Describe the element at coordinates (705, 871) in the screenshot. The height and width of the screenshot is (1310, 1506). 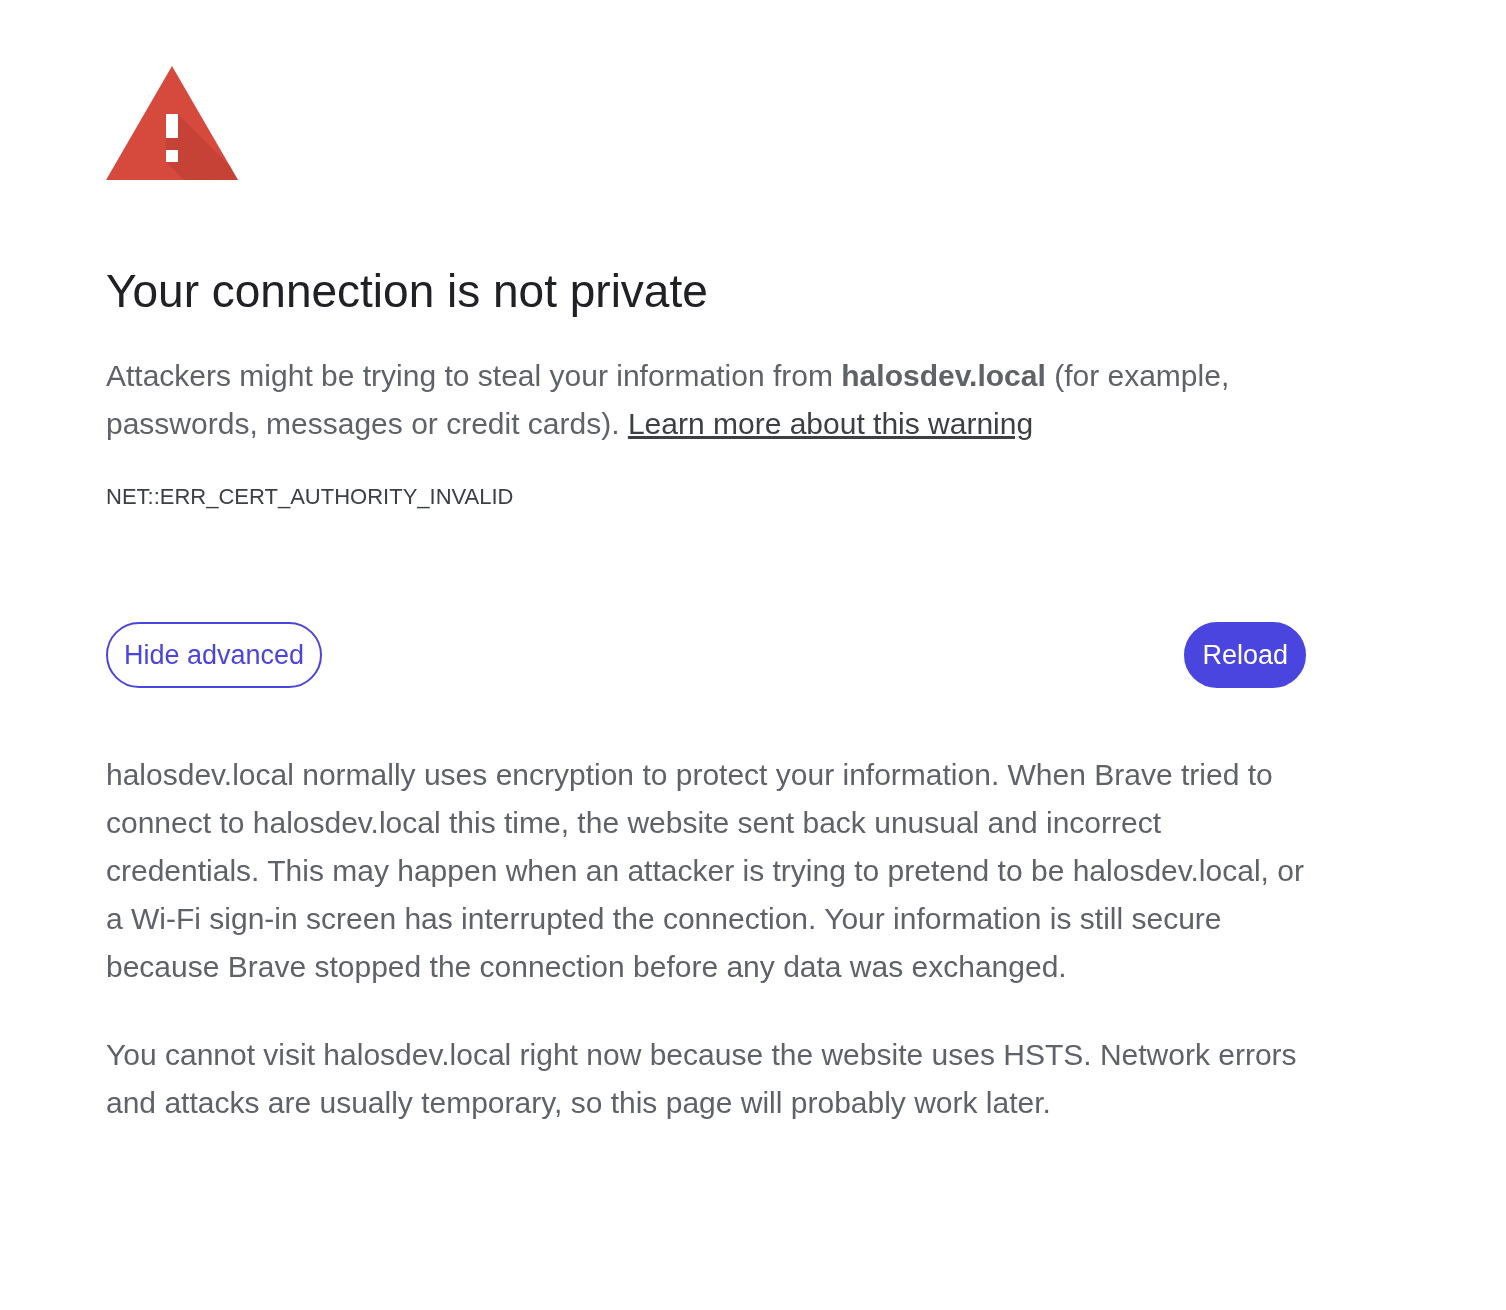
I see `explanation-paragraph: halosdev.local normally uses encryption to protect your information. When Brave tried to connect to halosdev.local this time, the website sent back unusual and incorrect credentials. This may happen when an attacker is trying to pretend to be halosdev.local, or a Wi-Fi sign-in screen has interrupted the connection. Your information is still secure because Brave stopped the connection before any data was exchanged.` at that location.